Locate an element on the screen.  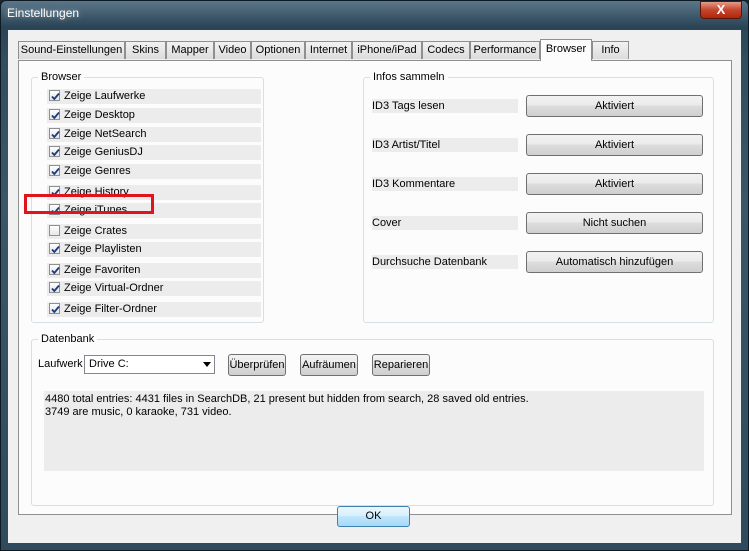
info-option-label: ID3 Artist/Titel is located at coordinates (445, 145).